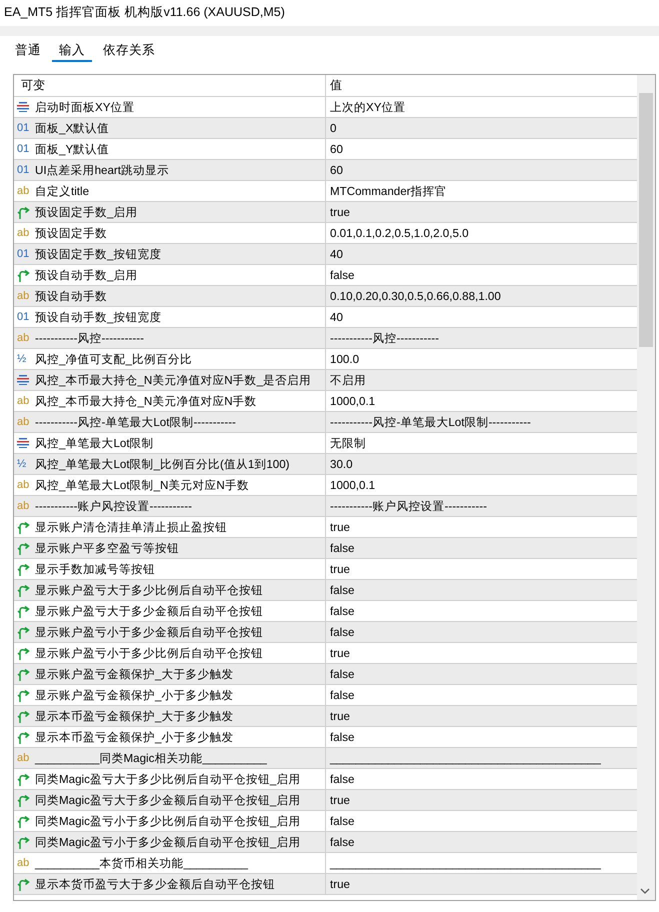 This screenshot has width=659, height=912. Describe the element at coordinates (106, 548) in the screenshot. I see `parameter-name: 显示账户平多空盈亏等按钮` at that location.